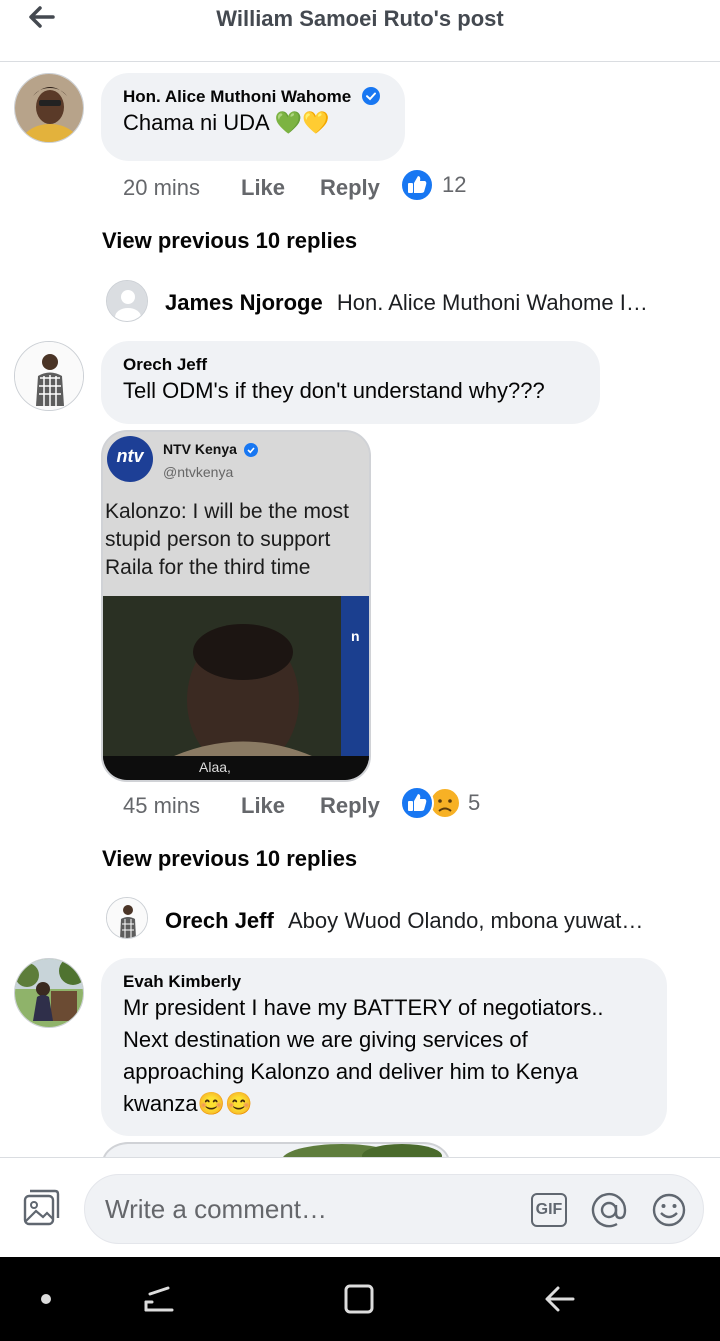 The width and height of the screenshot is (720, 1341). Describe the element at coordinates (360, 18) in the screenshot. I see `page-title: William Samoei Ruto's post` at that location.